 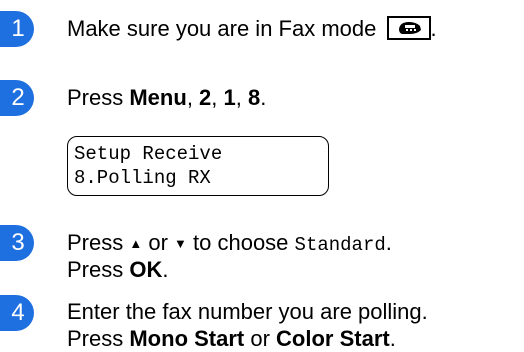 What do you see at coordinates (333, 338) in the screenshot?
I see `color-start-key: Color Start` at bounding box center [333, 338].